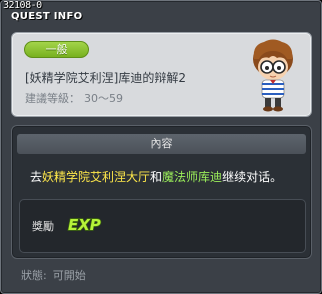 The image size is (322, 294). What do you see at coordinates (47, 16) in the screenshot?
I see `window-title: QUEST INFO` at bounding box center [47, 16].